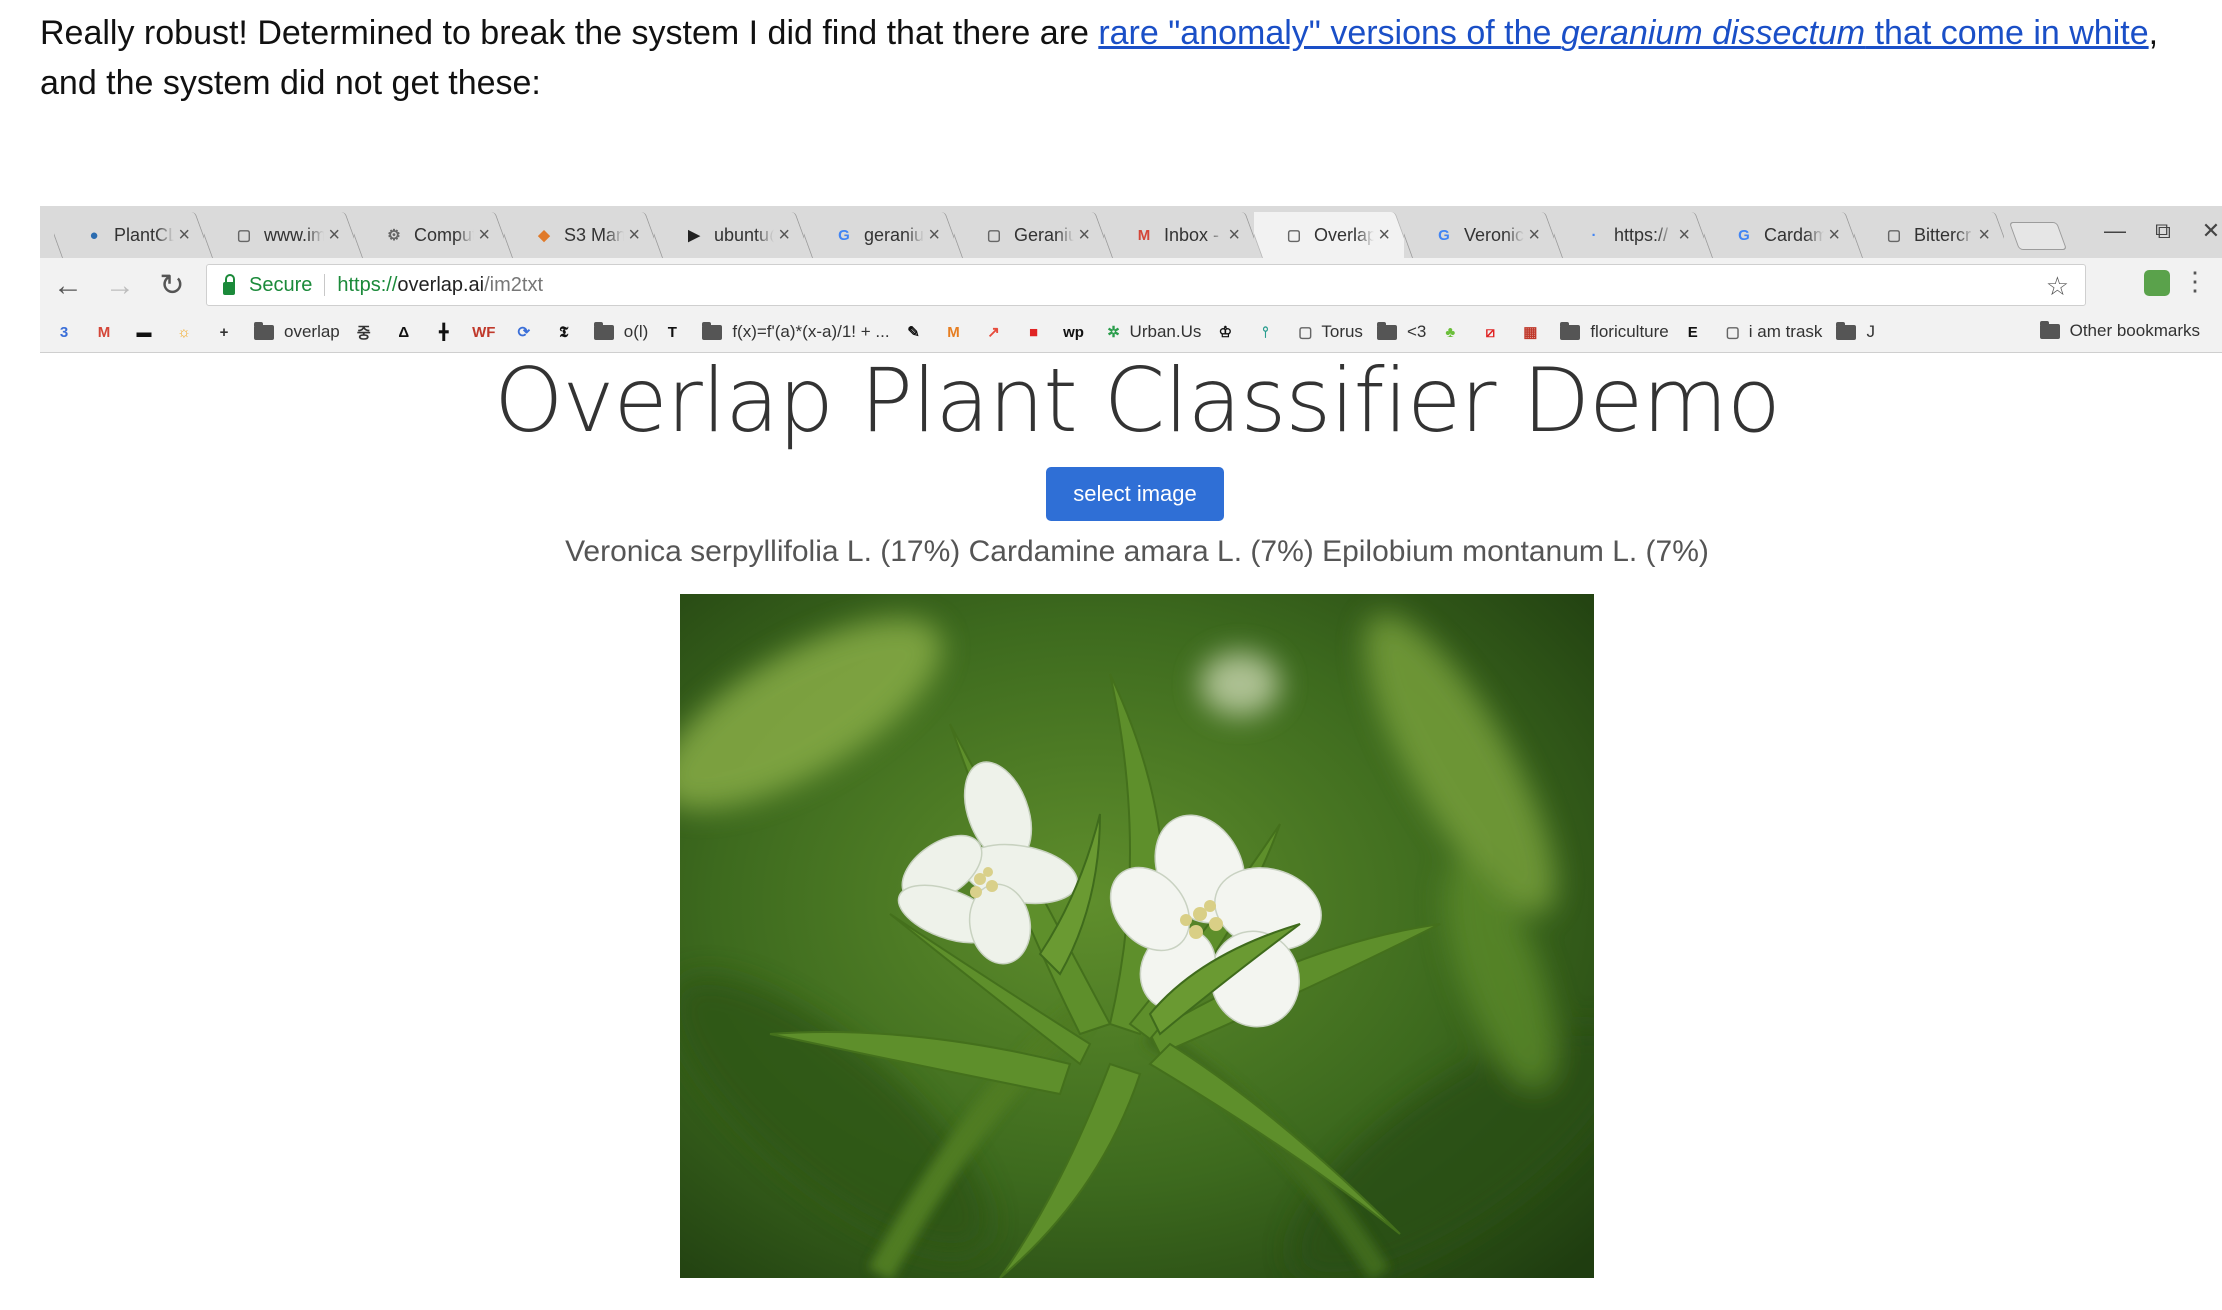  What do you see at coordinates (227, 332) in the screenshot?
I see `bookmark-item: +` at bounding box center [227, 332].